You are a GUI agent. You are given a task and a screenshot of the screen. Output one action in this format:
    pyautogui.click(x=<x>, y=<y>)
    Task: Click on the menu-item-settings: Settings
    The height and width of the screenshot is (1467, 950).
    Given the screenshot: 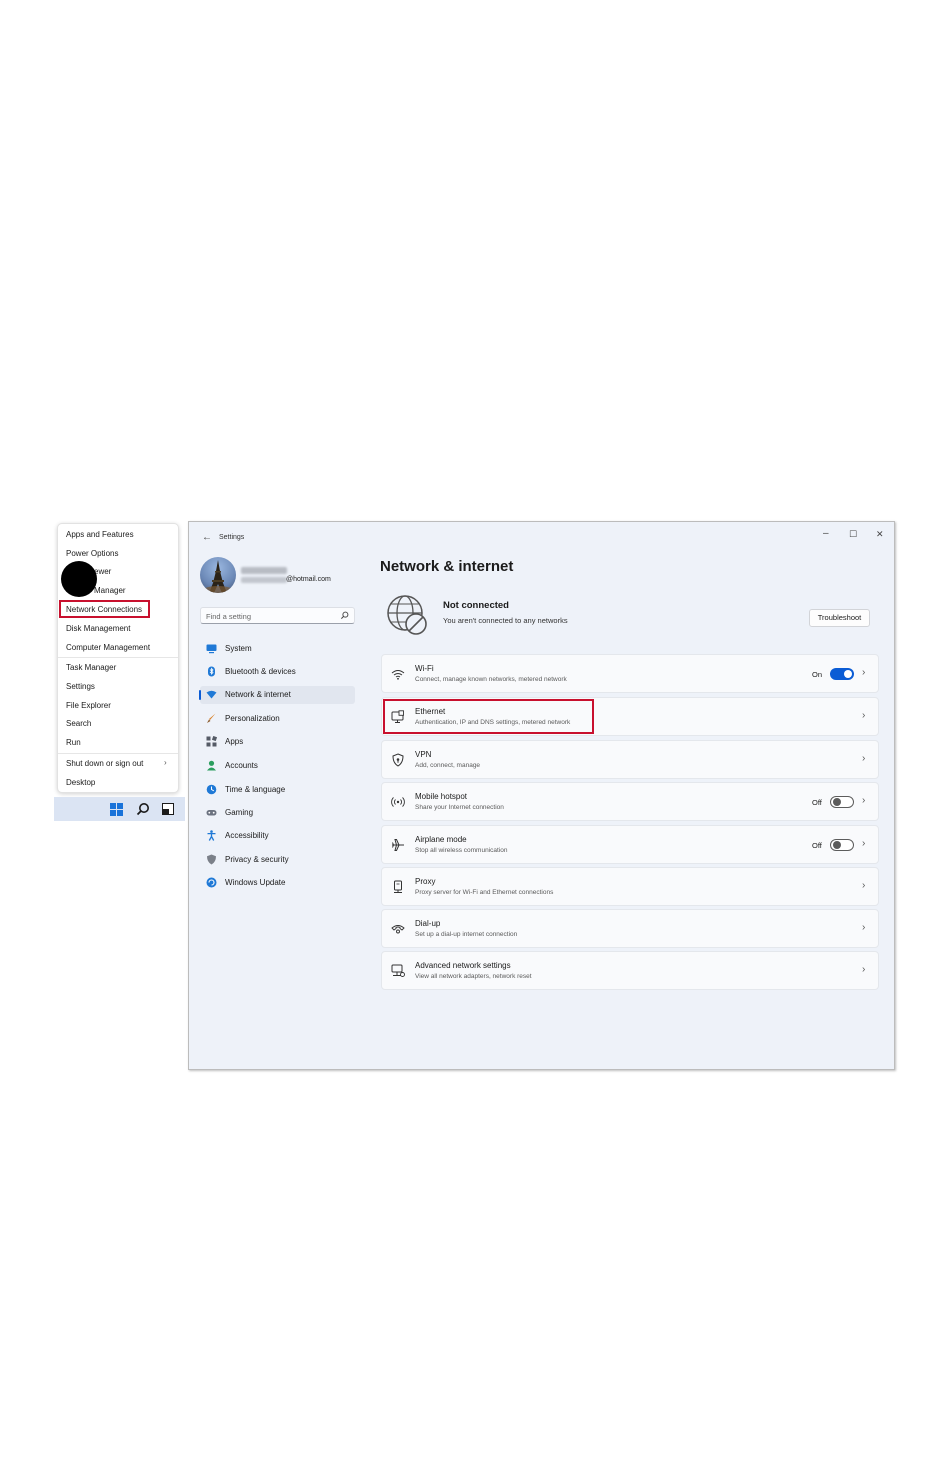 What is the action you would take?
    pyautogui.click(x=80, y=687)
    